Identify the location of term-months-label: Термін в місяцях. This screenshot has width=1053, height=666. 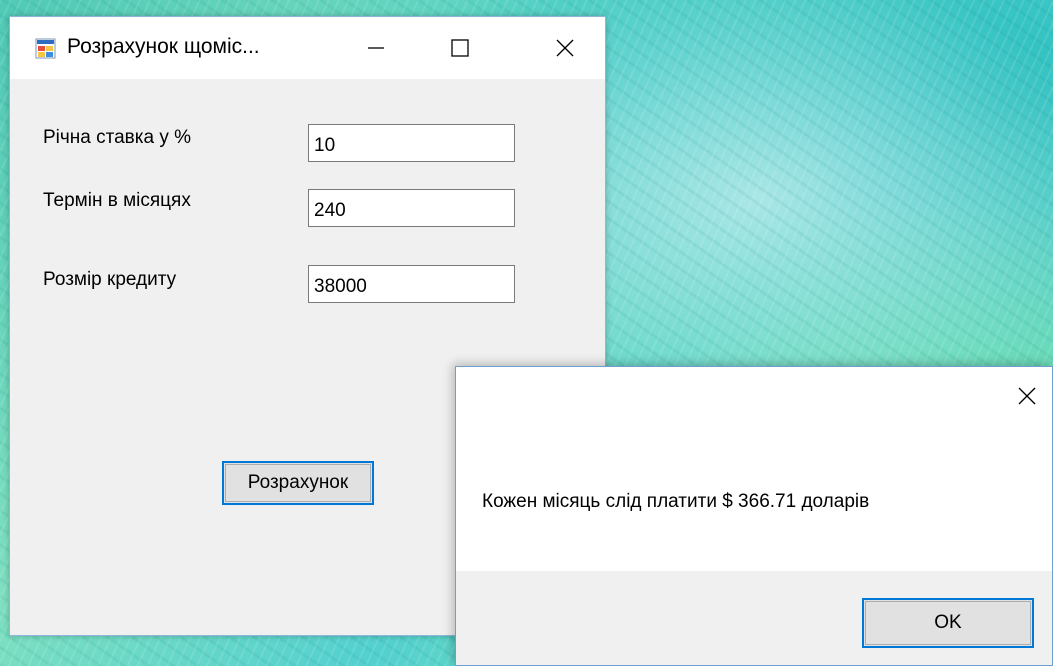
(117, 200).